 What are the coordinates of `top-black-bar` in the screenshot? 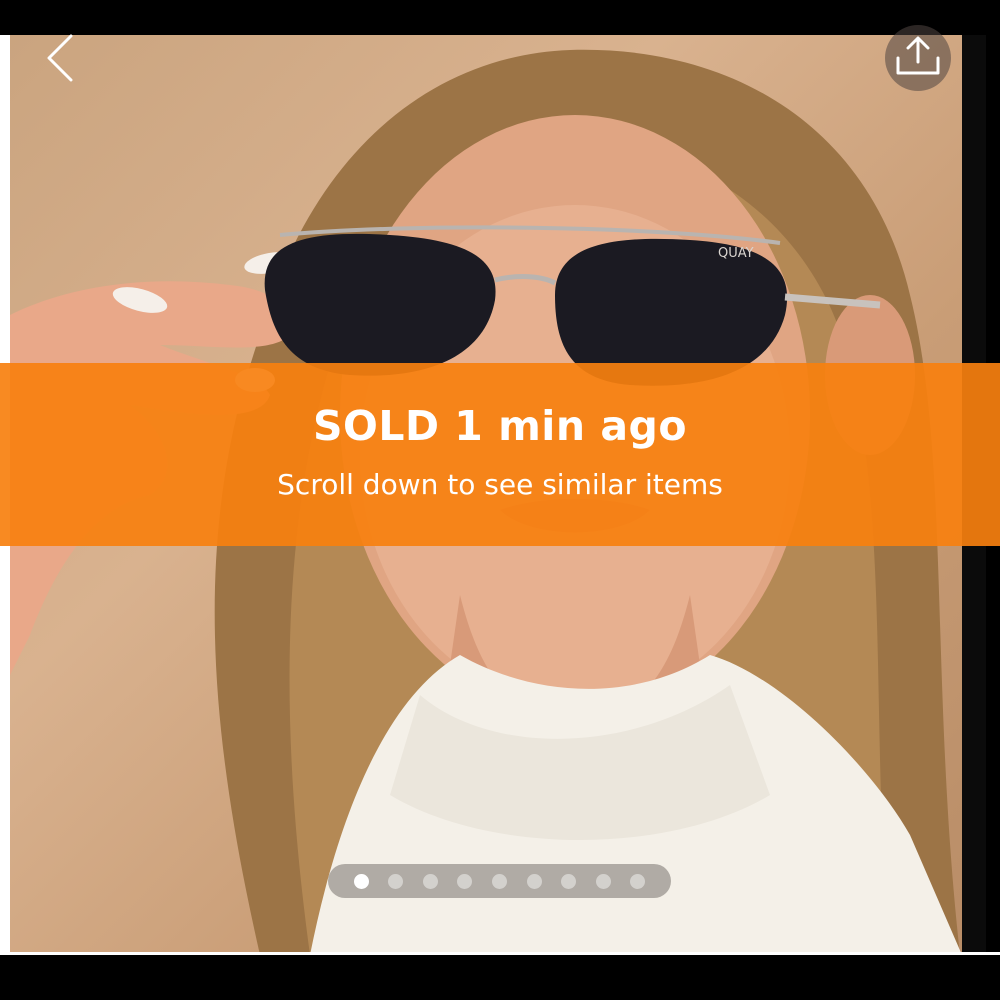 It's located at (500, 17).